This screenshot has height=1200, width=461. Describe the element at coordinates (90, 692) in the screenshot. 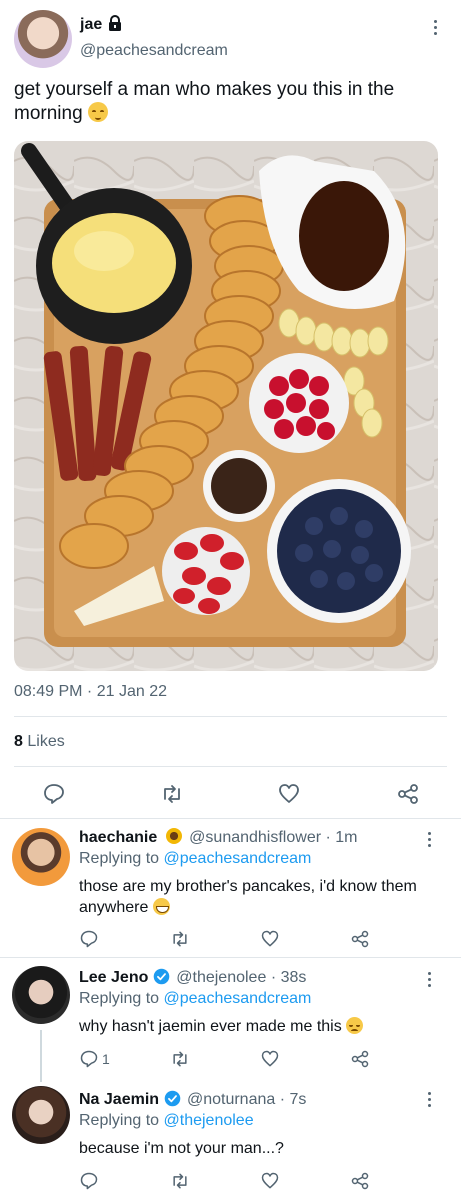

I see `tweet-timestamp: 08:49 PM · 21 Jan 22` at that location.